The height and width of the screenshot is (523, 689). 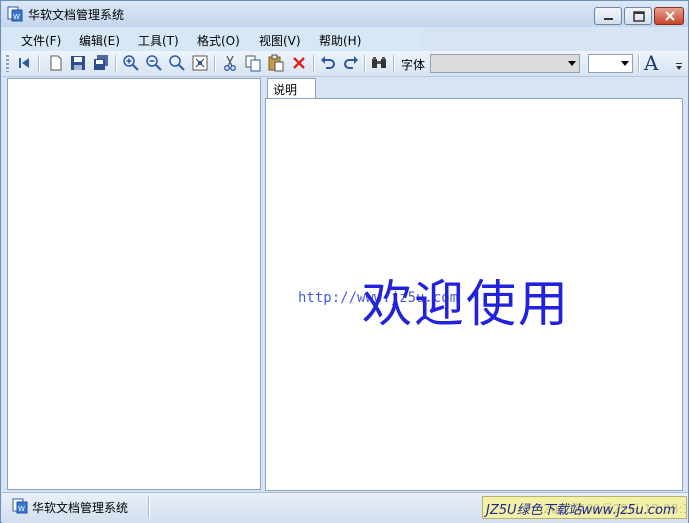 What do you see at coordinates (679, 67) in the screenshot?
I see `toolbar-overflow-icon` at bounding box center [679, 67].